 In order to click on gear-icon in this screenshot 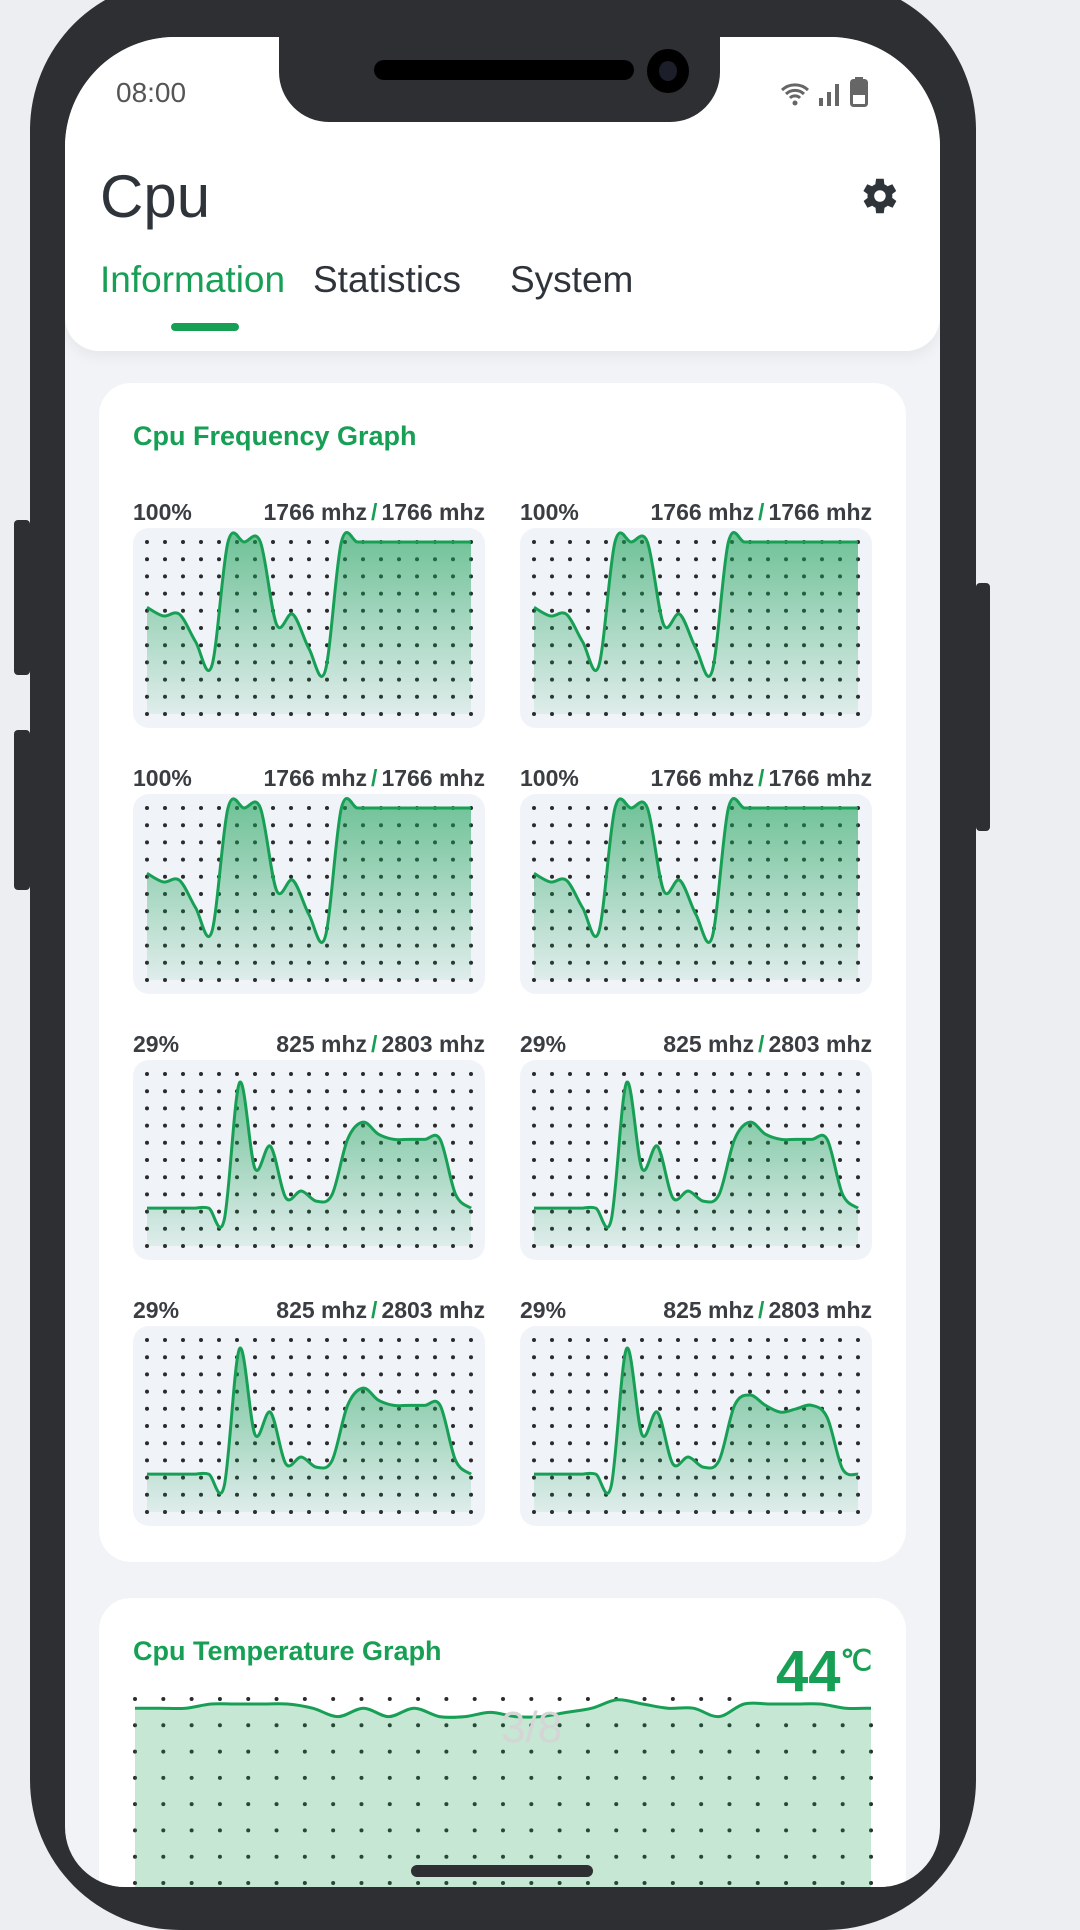, I will do `click(878, 196)`.